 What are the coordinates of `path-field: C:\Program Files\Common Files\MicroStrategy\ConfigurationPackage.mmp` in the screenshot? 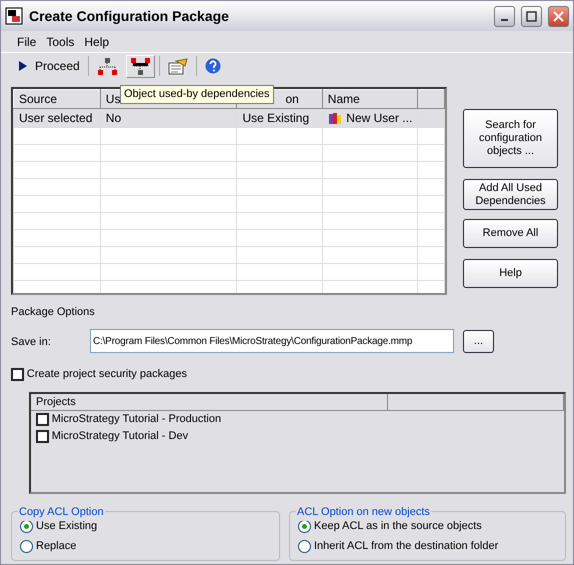 It's located at (272, 341).